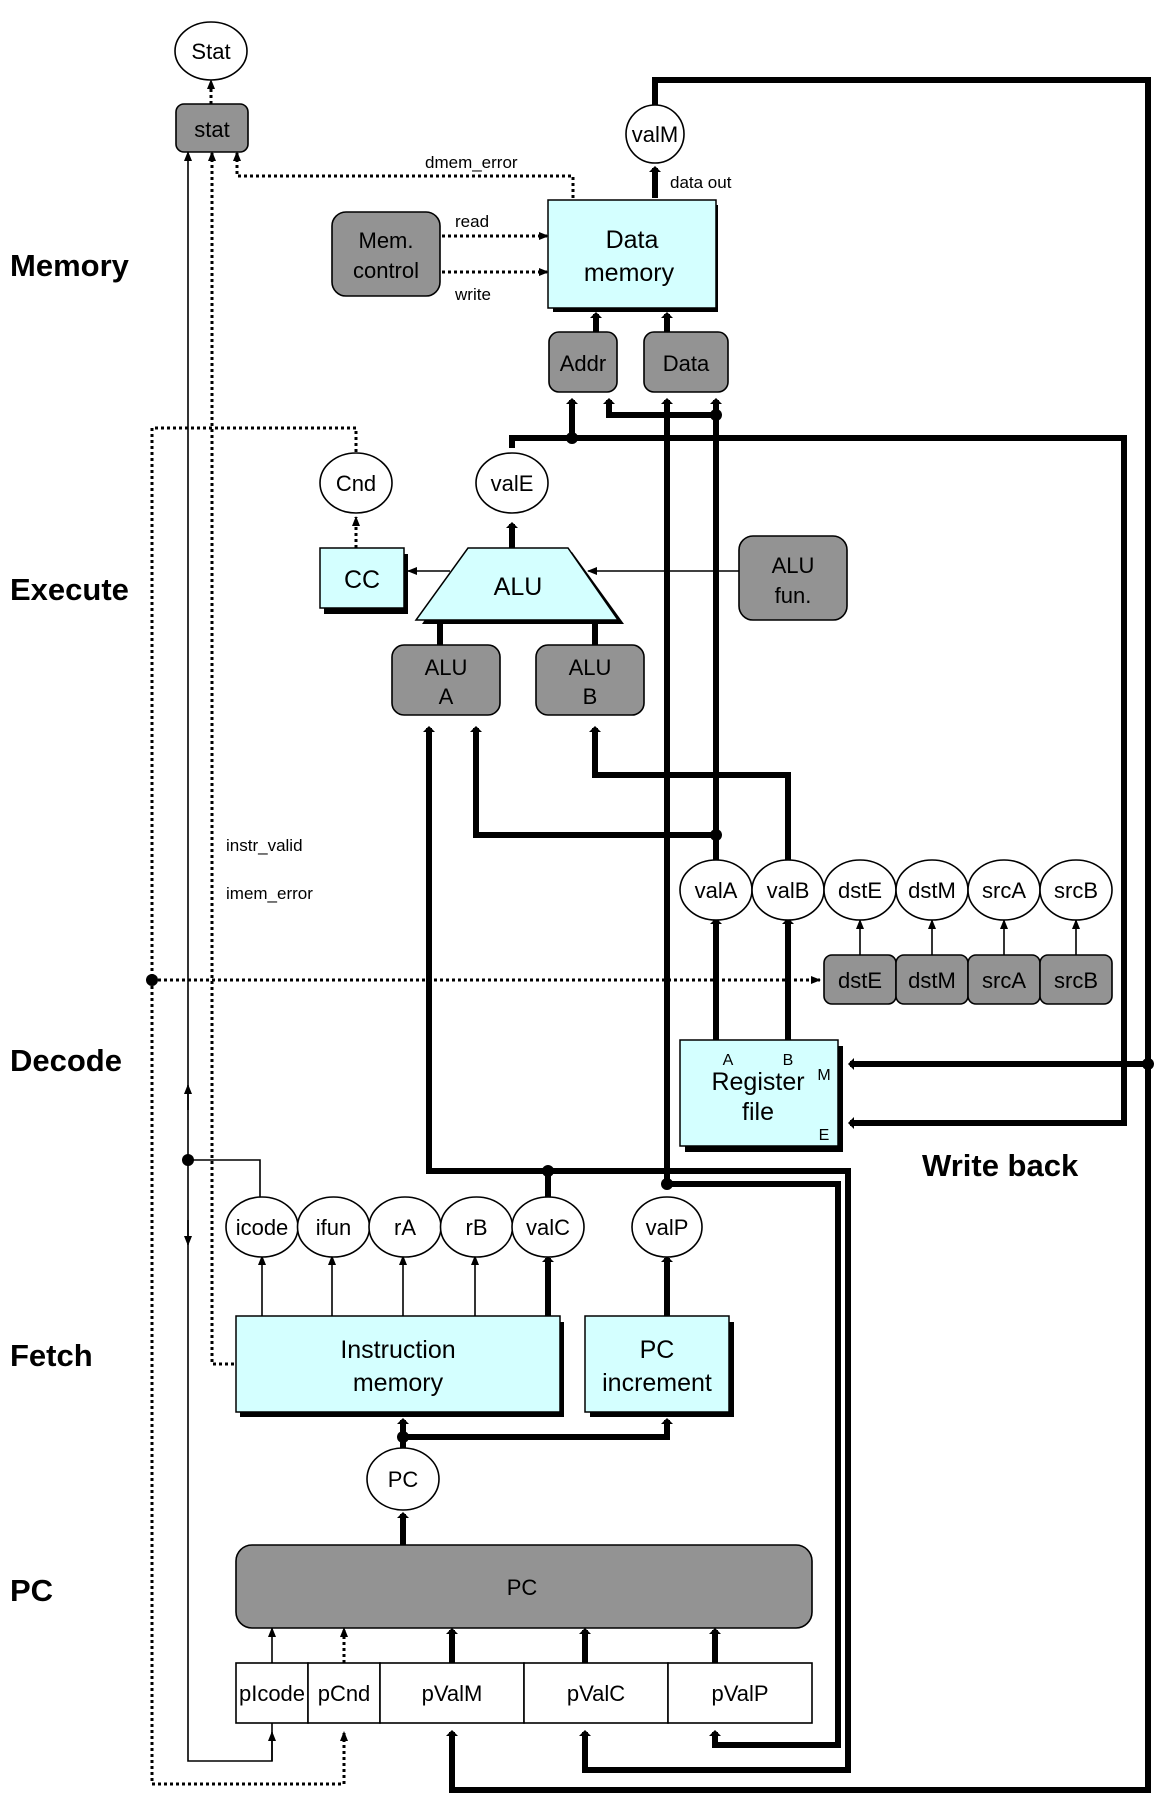  I want to click on pc-oval: PC, so click(403, 1479).